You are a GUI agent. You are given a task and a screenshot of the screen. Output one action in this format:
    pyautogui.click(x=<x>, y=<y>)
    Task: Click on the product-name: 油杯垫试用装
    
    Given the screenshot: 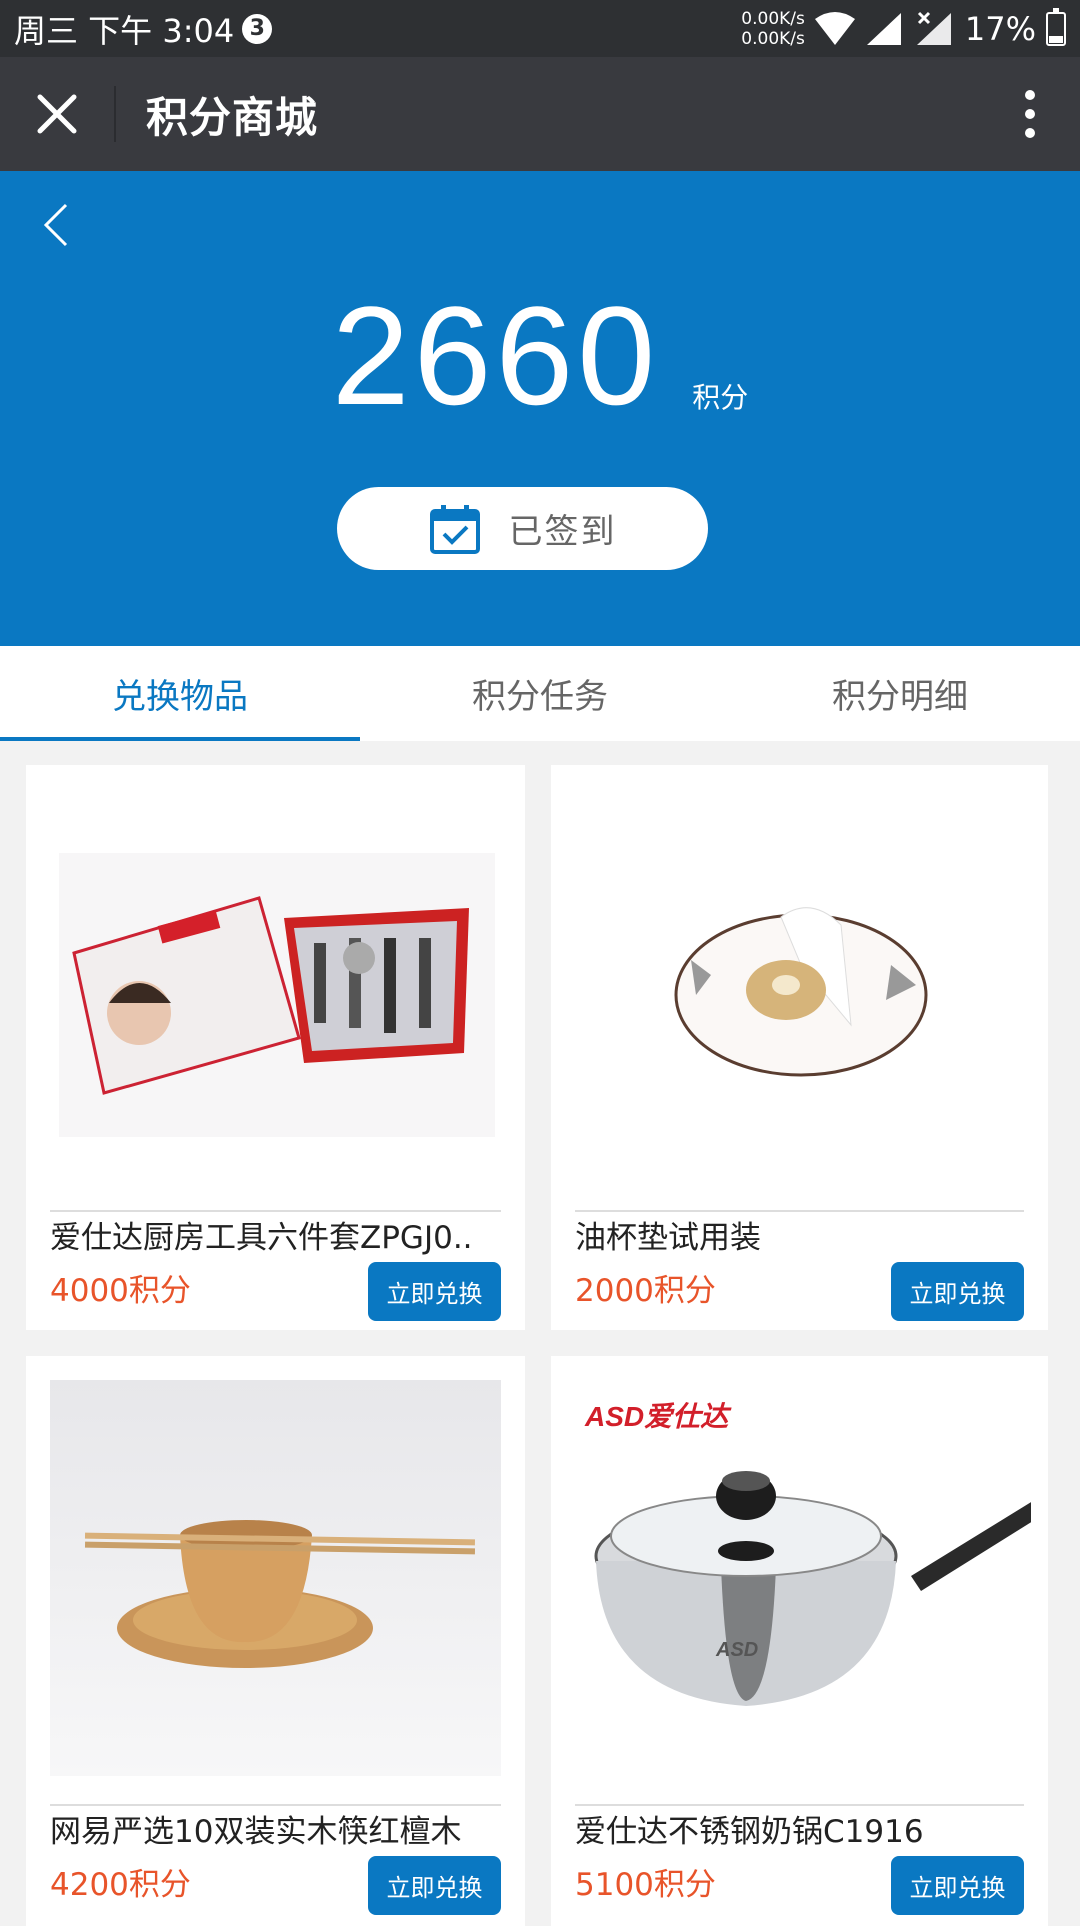 What is the action you would take?
    pyautogui.click(x=668, y=1238)
    